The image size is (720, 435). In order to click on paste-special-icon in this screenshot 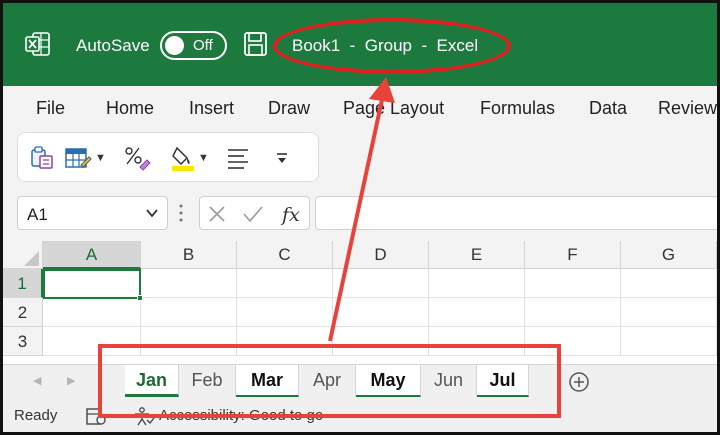, I will do `click(42, 157)`.